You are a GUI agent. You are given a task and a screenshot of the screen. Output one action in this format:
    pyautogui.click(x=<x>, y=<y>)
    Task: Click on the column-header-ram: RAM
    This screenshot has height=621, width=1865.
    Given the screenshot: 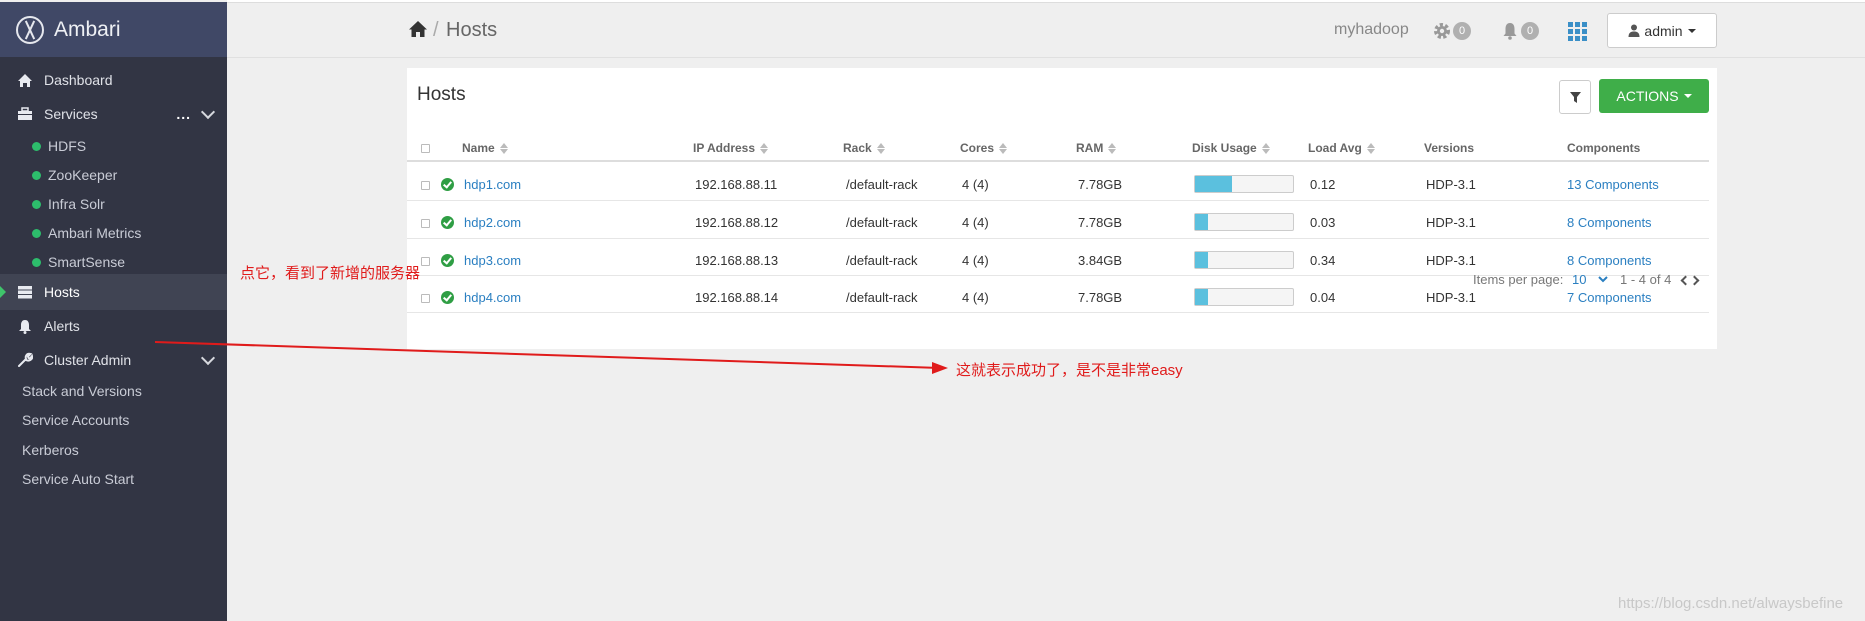 What is the action you would take?
    pyautogui.click(x=1096, y=148)
    